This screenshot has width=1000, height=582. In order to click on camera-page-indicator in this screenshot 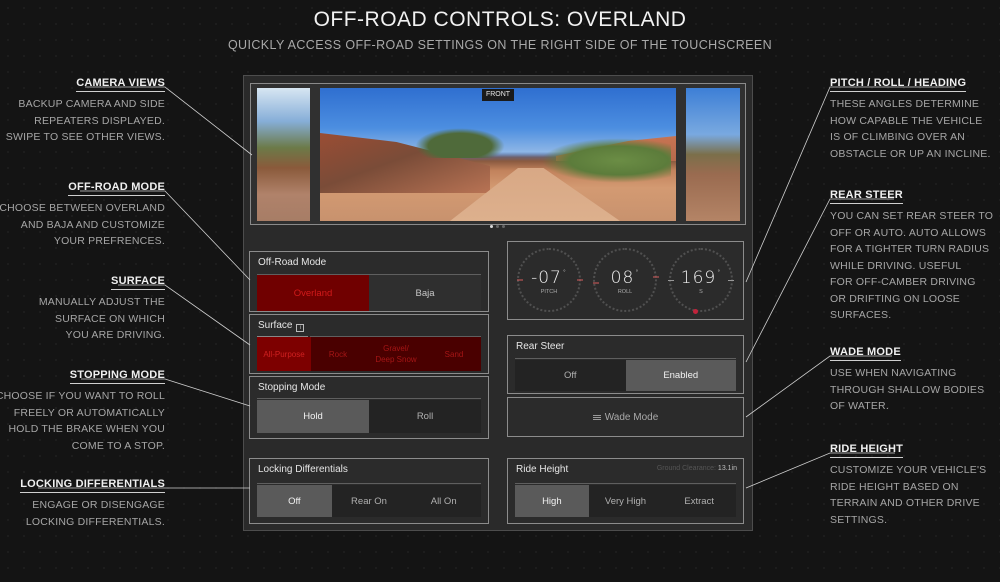, I will do `click(497, 226)`.